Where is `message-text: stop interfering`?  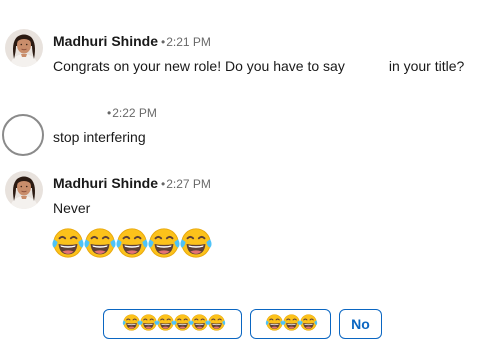
message-text: stop interfering is located at coordinates (99, 137).